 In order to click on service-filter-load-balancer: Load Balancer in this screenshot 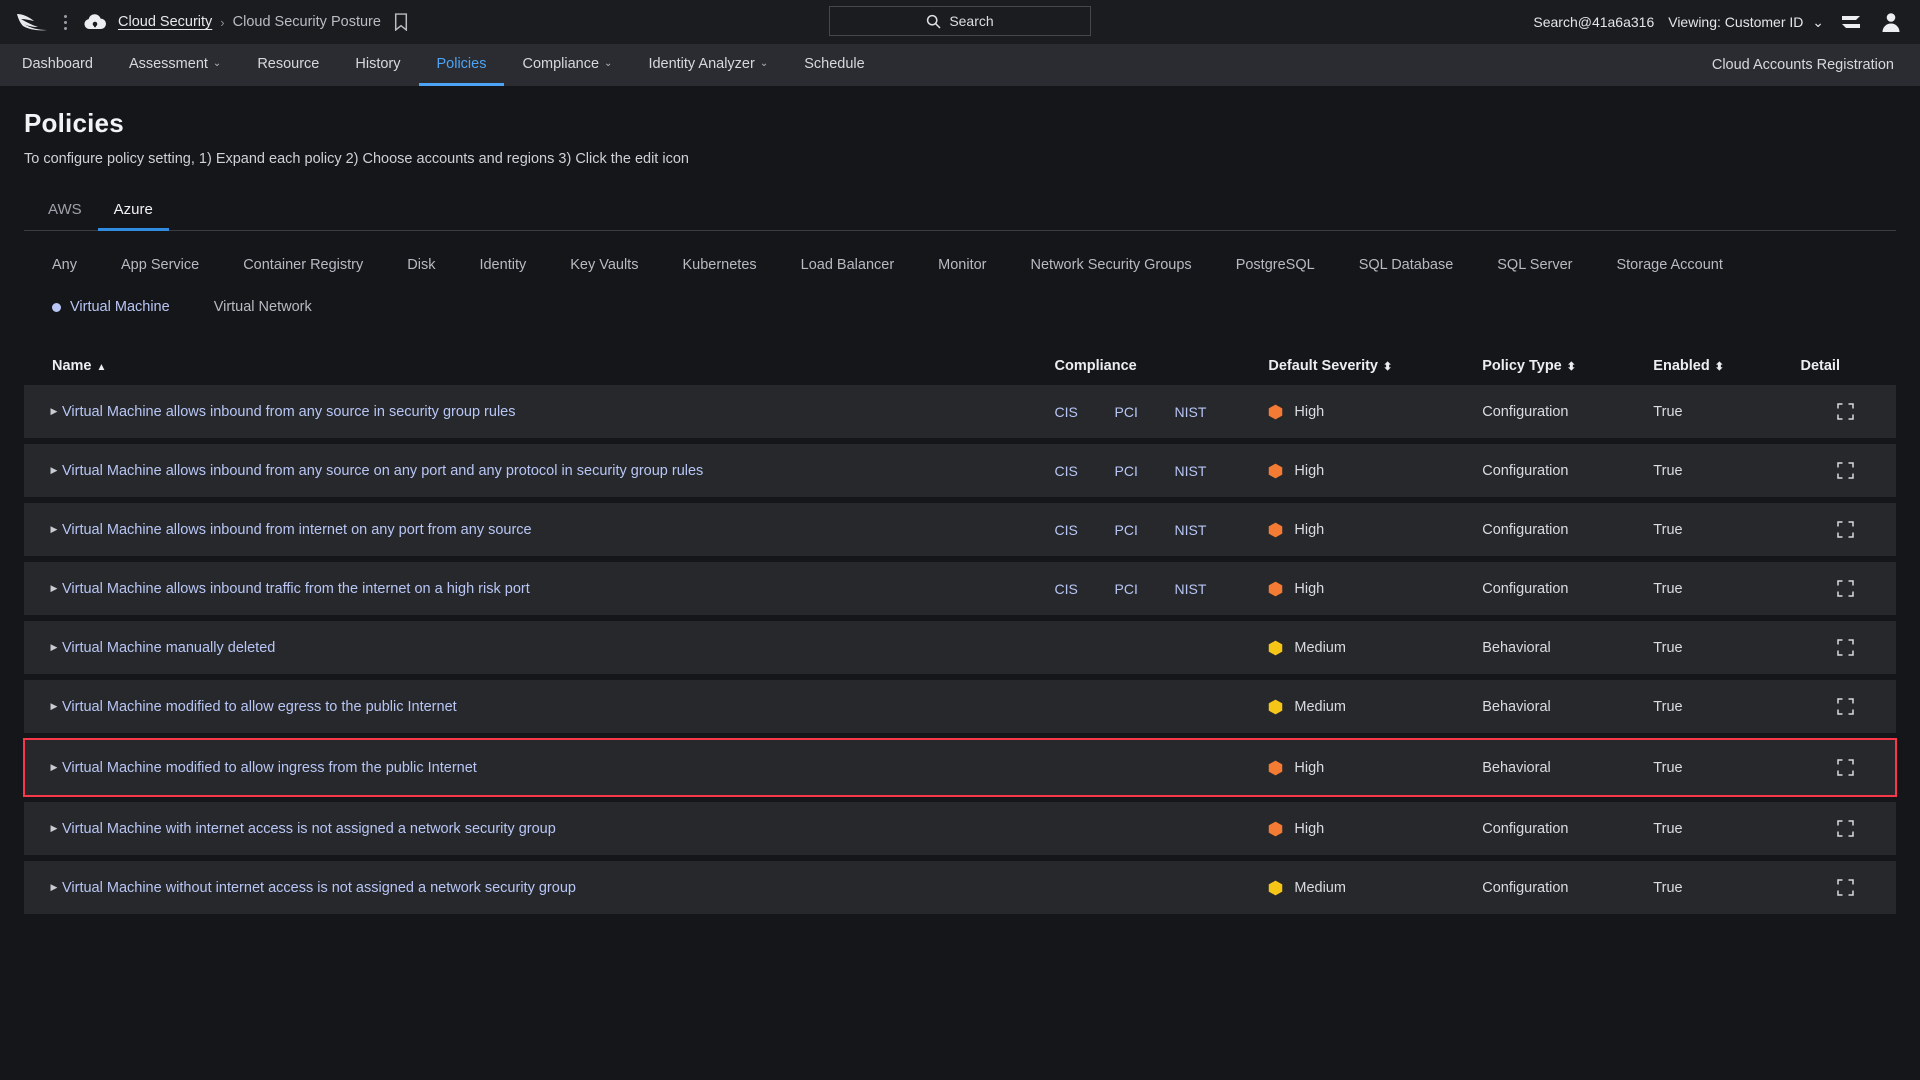, I will do `click(848, 265)`.